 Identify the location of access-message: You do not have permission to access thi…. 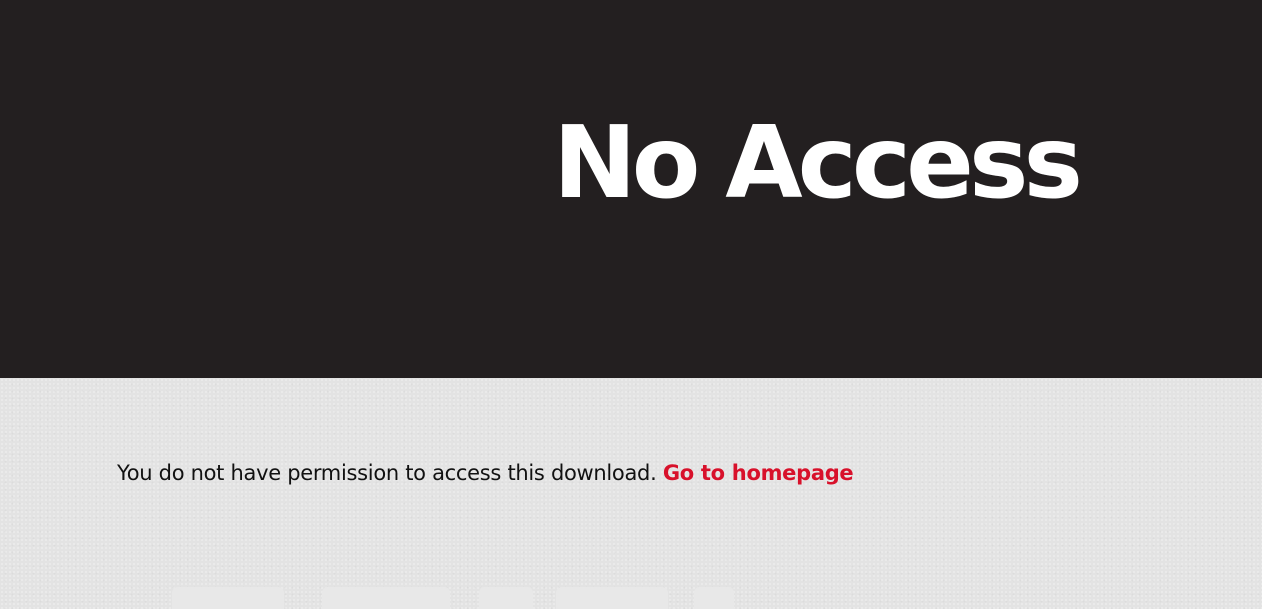
(485, 473).